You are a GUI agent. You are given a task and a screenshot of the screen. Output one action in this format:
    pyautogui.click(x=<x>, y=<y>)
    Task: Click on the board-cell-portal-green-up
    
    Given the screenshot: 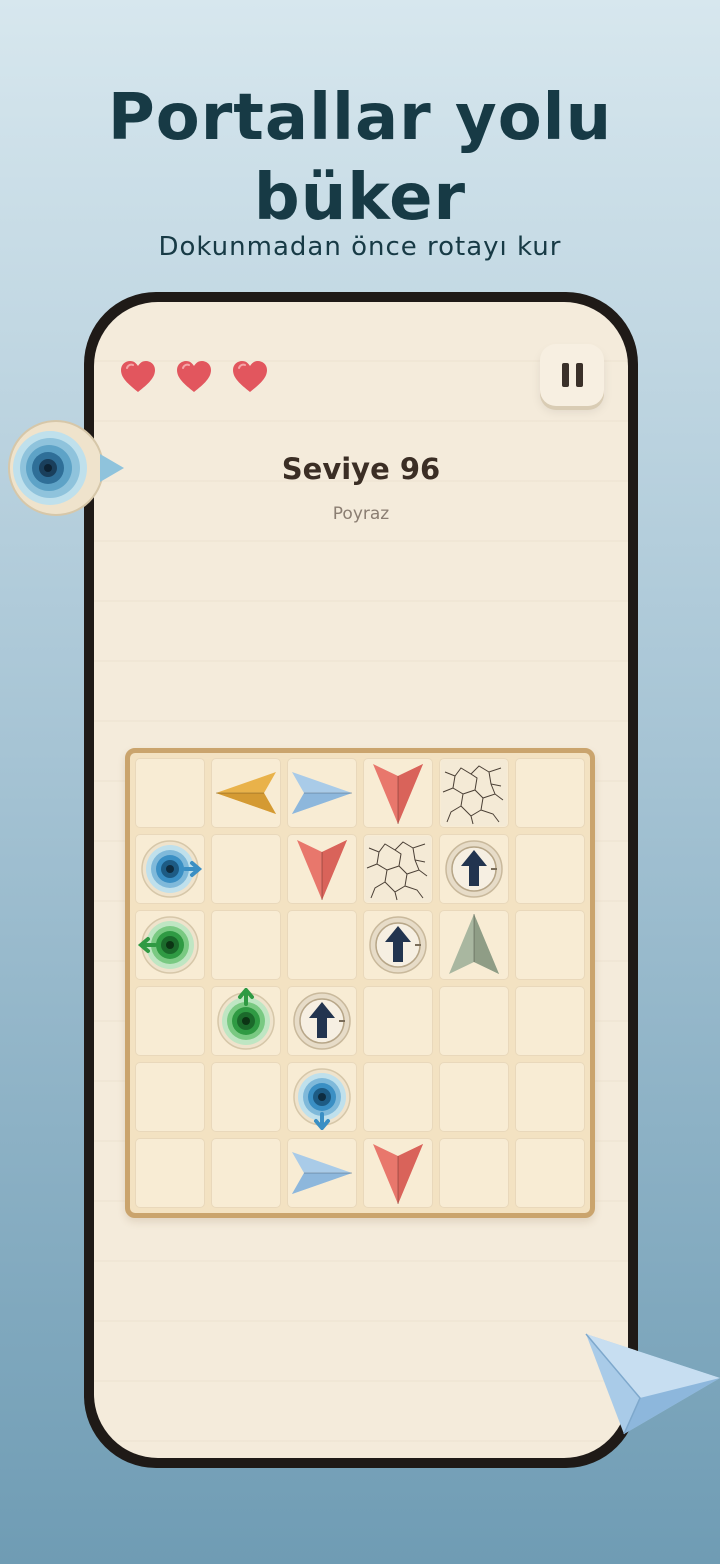 What is the action you would take?
    pyautogui.click(x=246, y=1021)
    